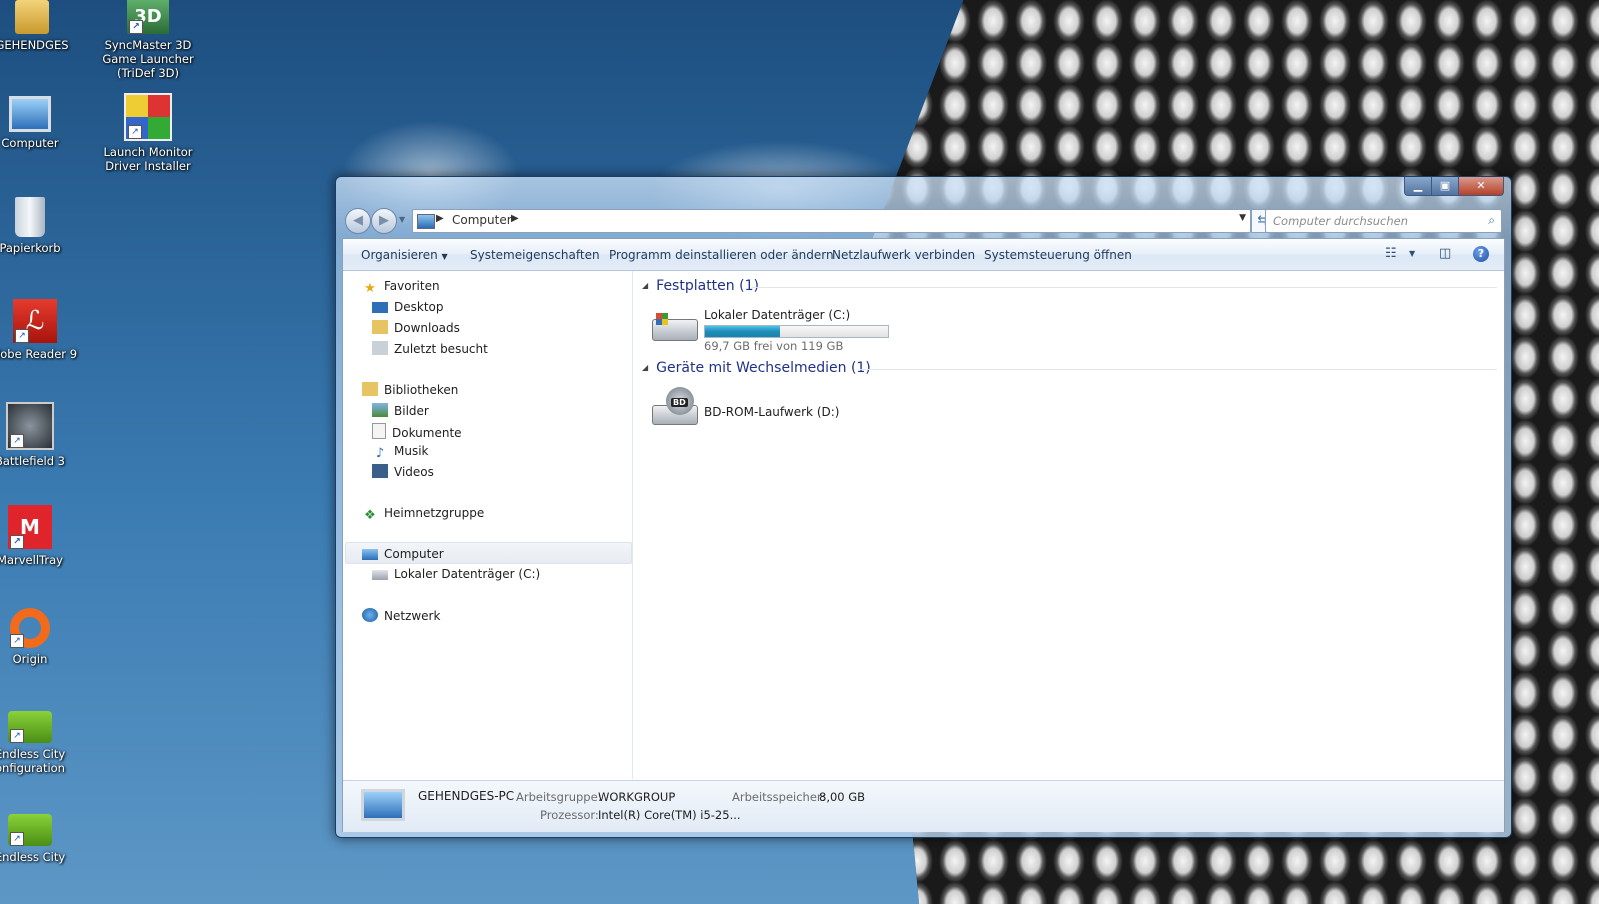 The height and width of the screenshot is (904, 1599). I want to click on address-dropdown-icon: ▼, so click(1242, 218).